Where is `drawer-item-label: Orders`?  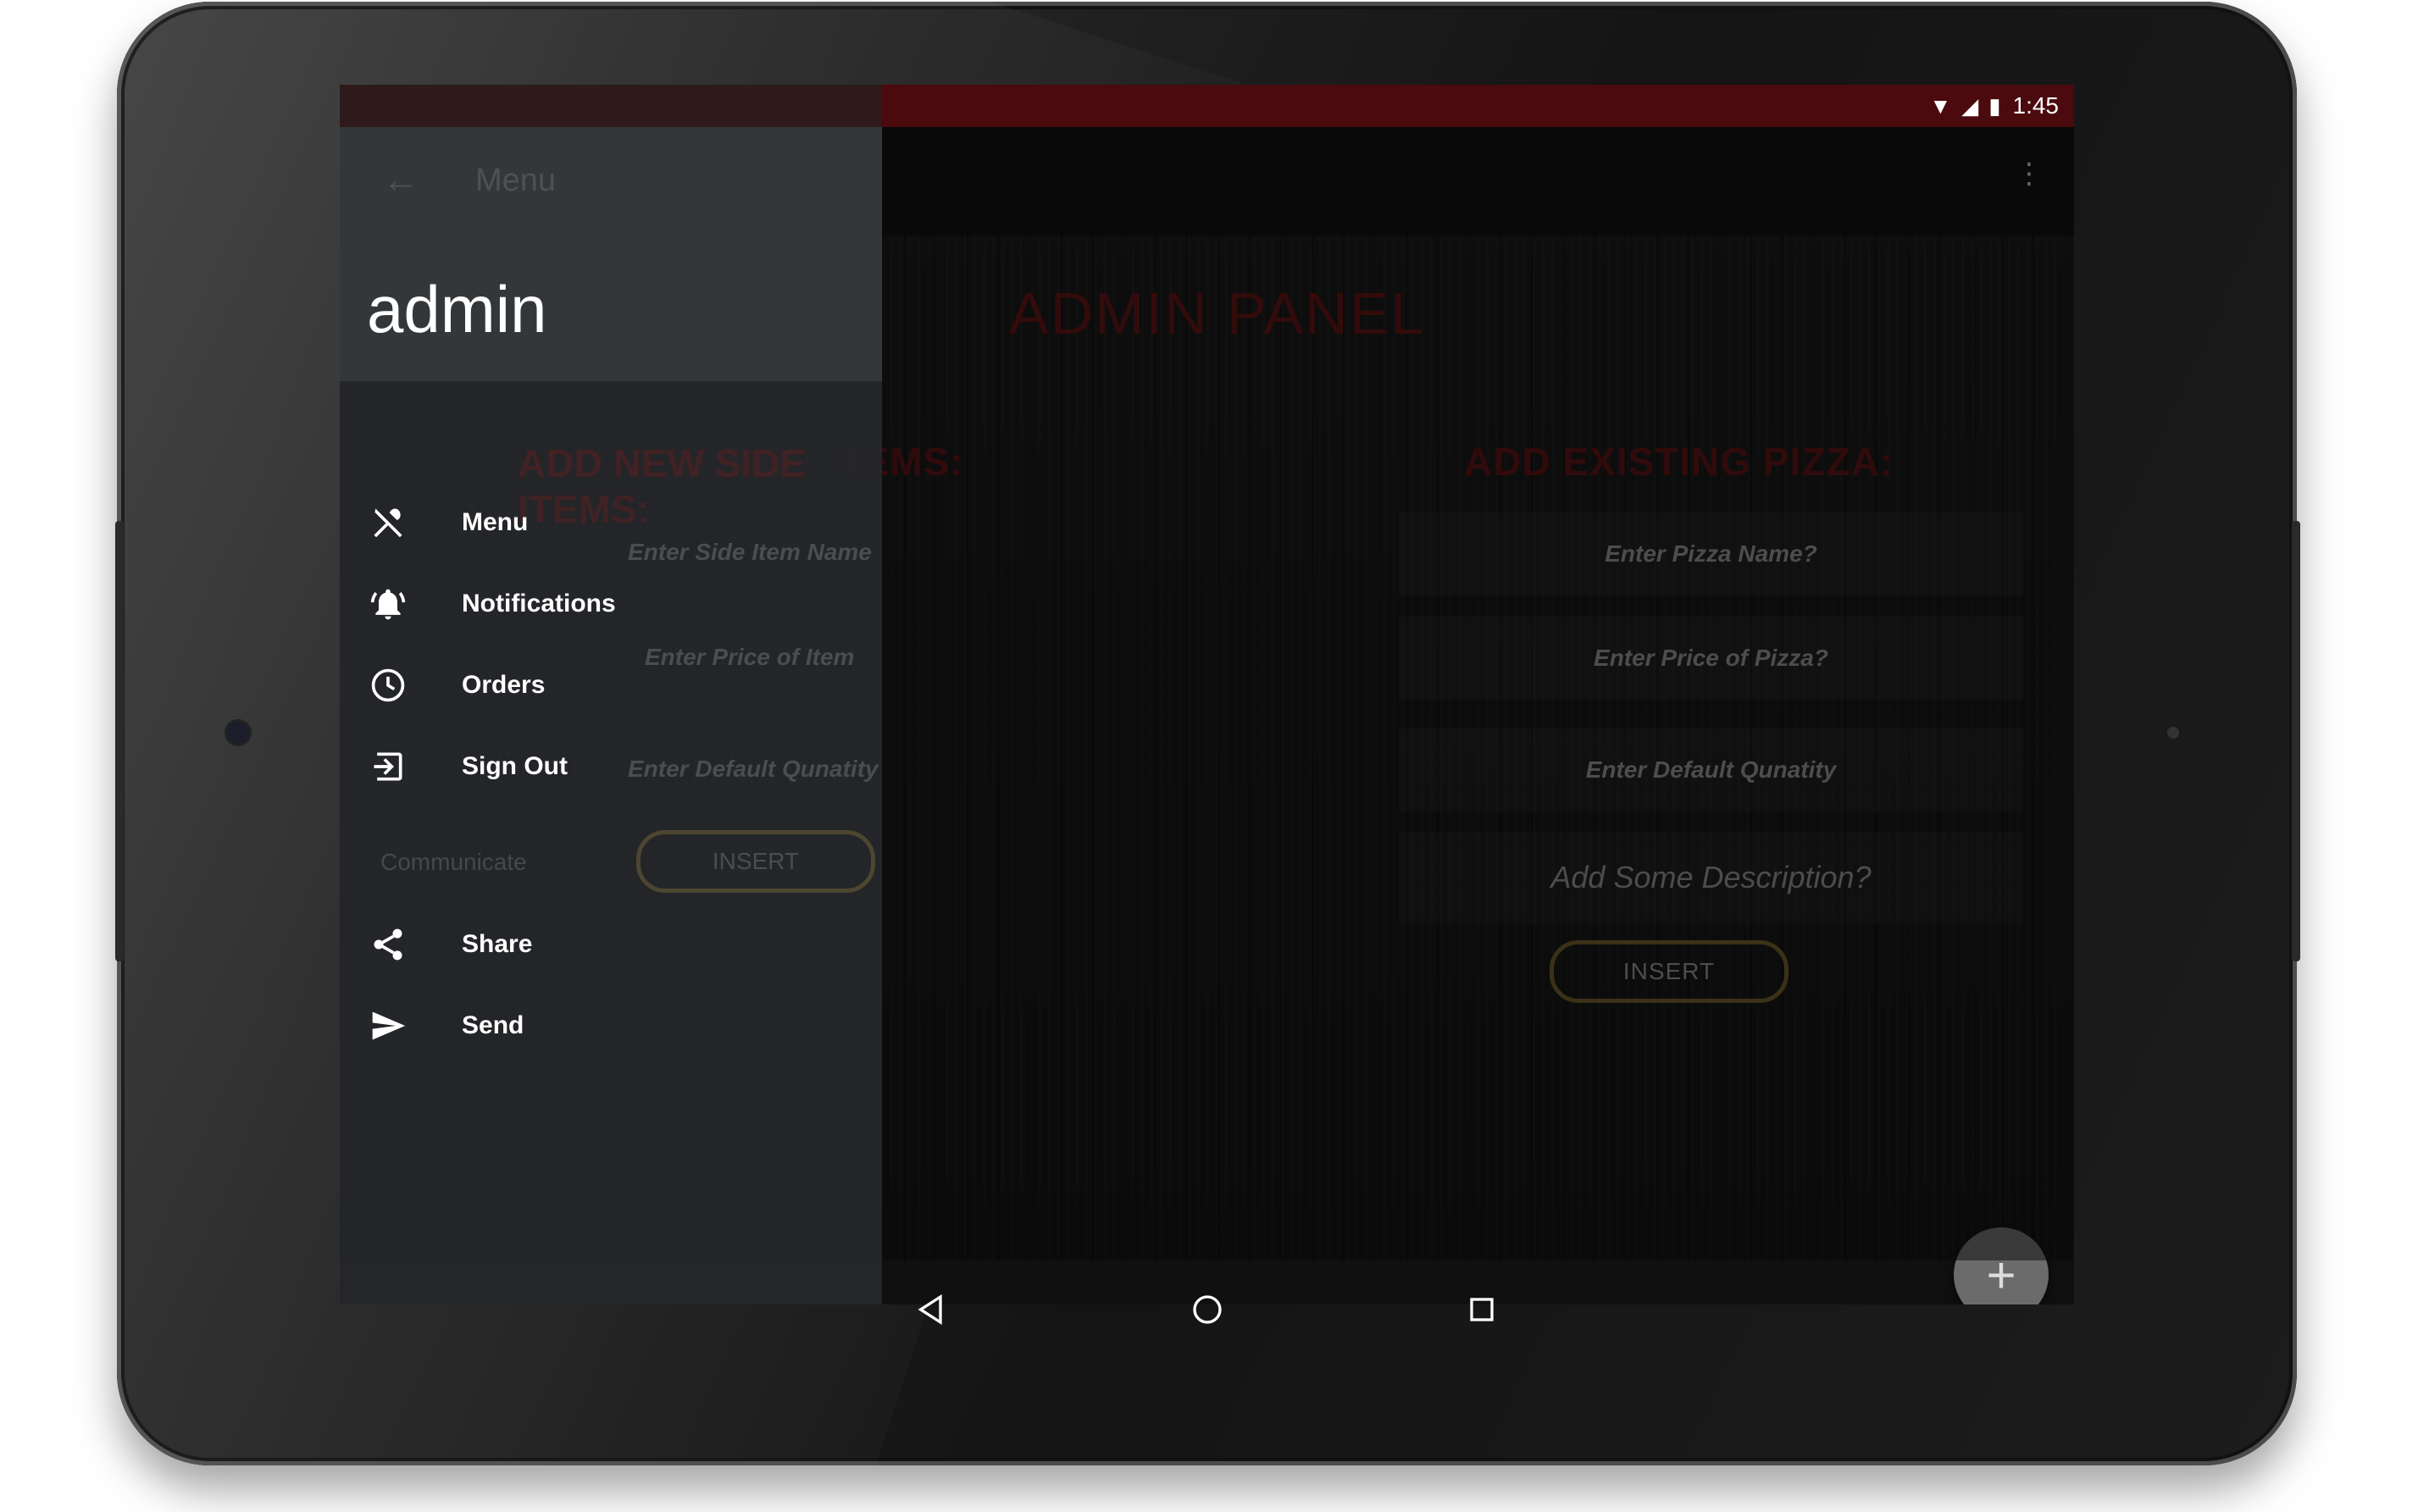 drawer-item-label: Orders is located at coordinates (504, 685).